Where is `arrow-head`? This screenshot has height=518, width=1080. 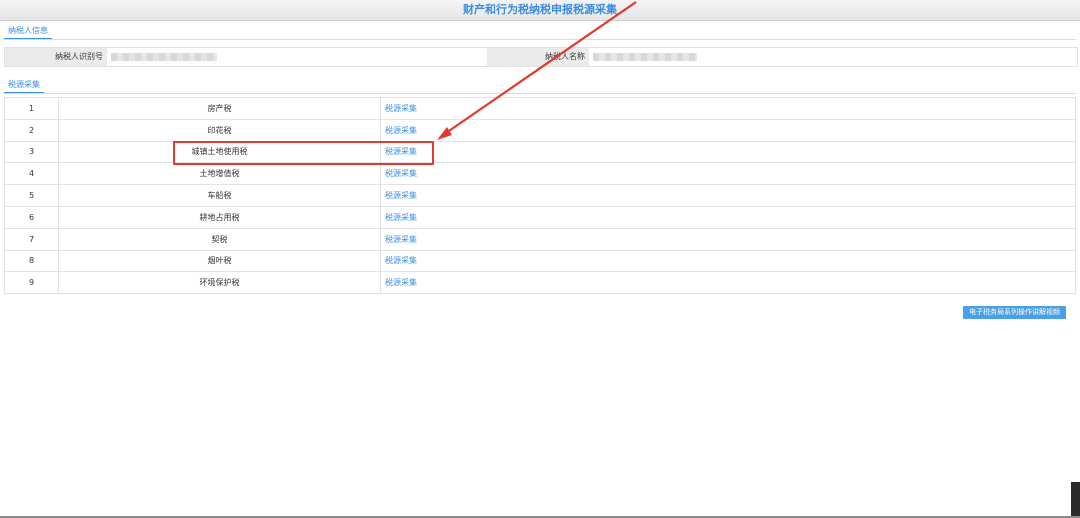
arrow-head is located at coordinates (444, 133).